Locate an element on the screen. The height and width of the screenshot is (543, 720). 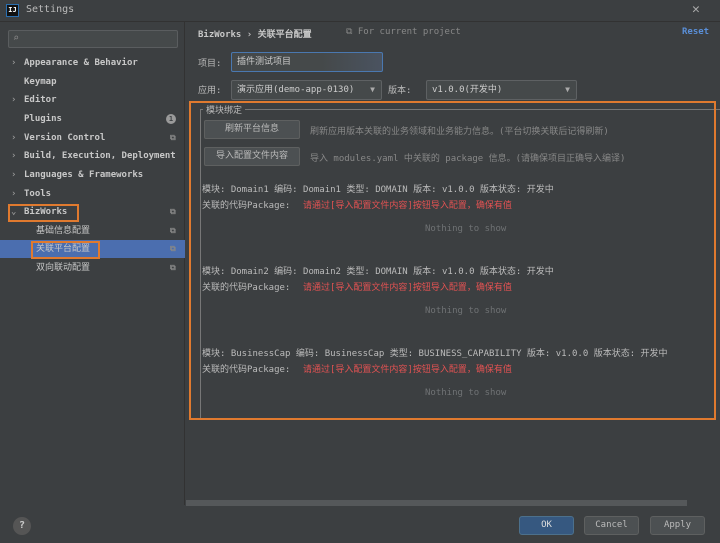
scope-text: For current project is located at coordinates (409, 32).